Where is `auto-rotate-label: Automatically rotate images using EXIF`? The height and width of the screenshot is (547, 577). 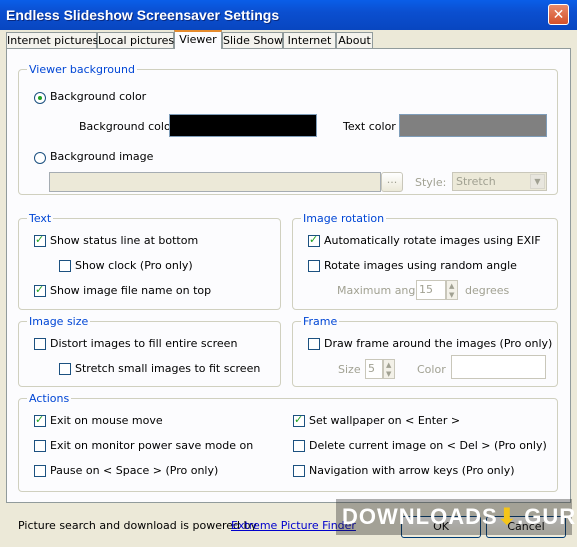
auto-rotate-label: Automatically rotate images using EXIF is located at coordinates (432, 240).